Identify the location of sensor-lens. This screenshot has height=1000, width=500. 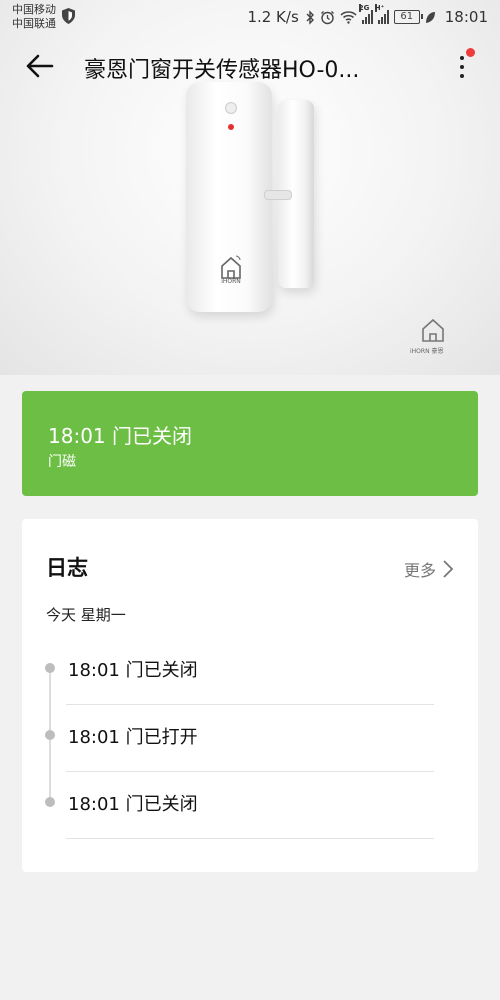
(231, 108).